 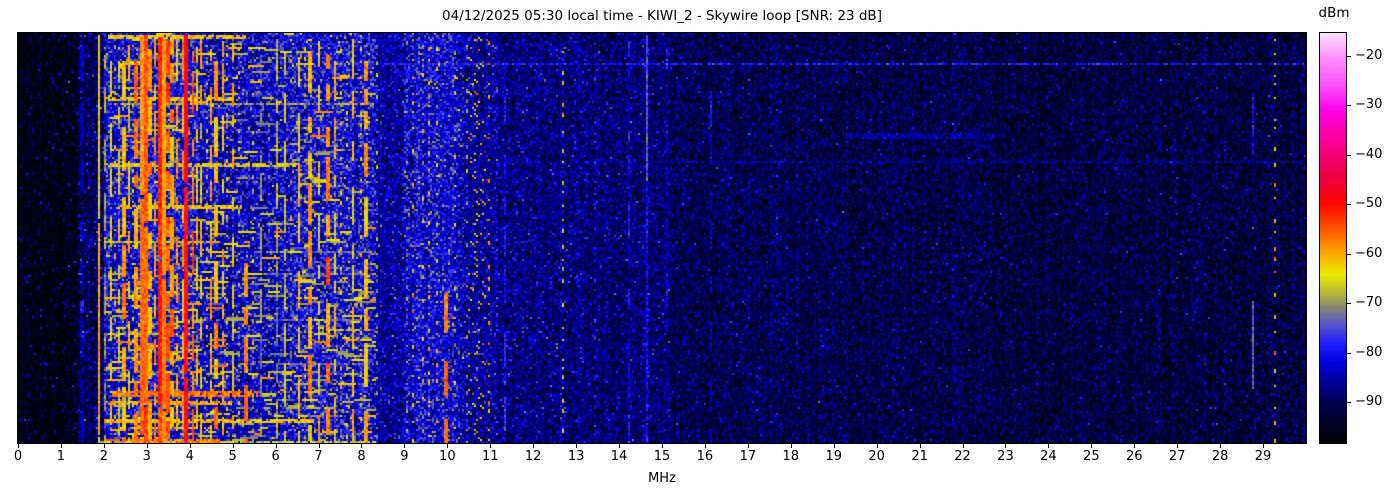 I want to click on x-tick-label: 23, so click(x=1005, y=456).